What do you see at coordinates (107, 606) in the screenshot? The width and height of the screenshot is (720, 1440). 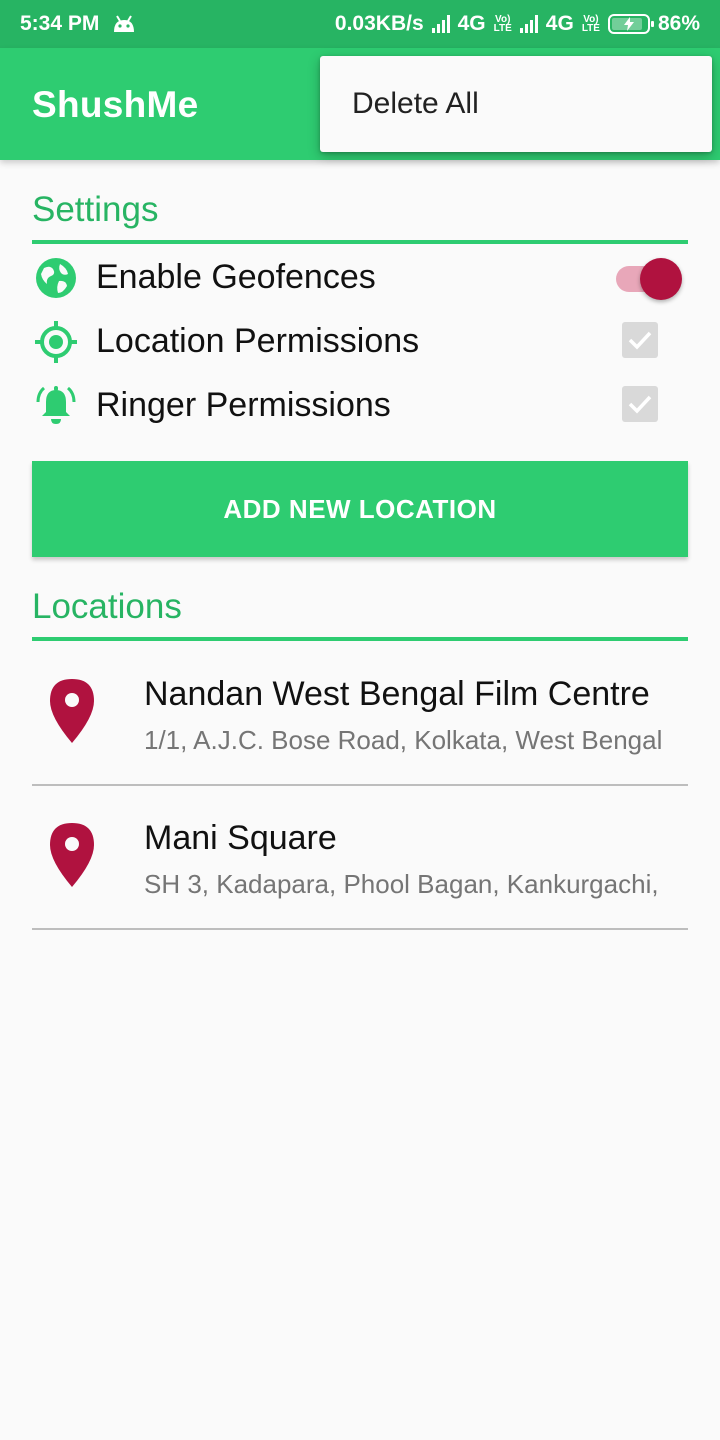 I see `locations-header: Locations` at bounding box center [107, 606].